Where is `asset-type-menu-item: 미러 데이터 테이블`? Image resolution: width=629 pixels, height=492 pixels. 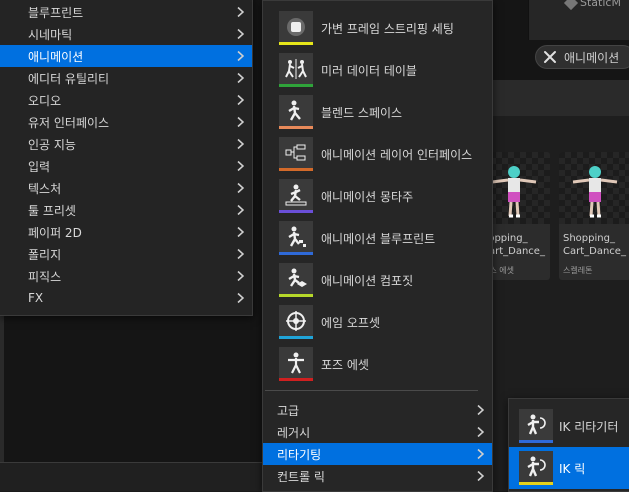 asset-type-menu-item: 미러 데이터 테이블 is located at coordinates (377, 70).